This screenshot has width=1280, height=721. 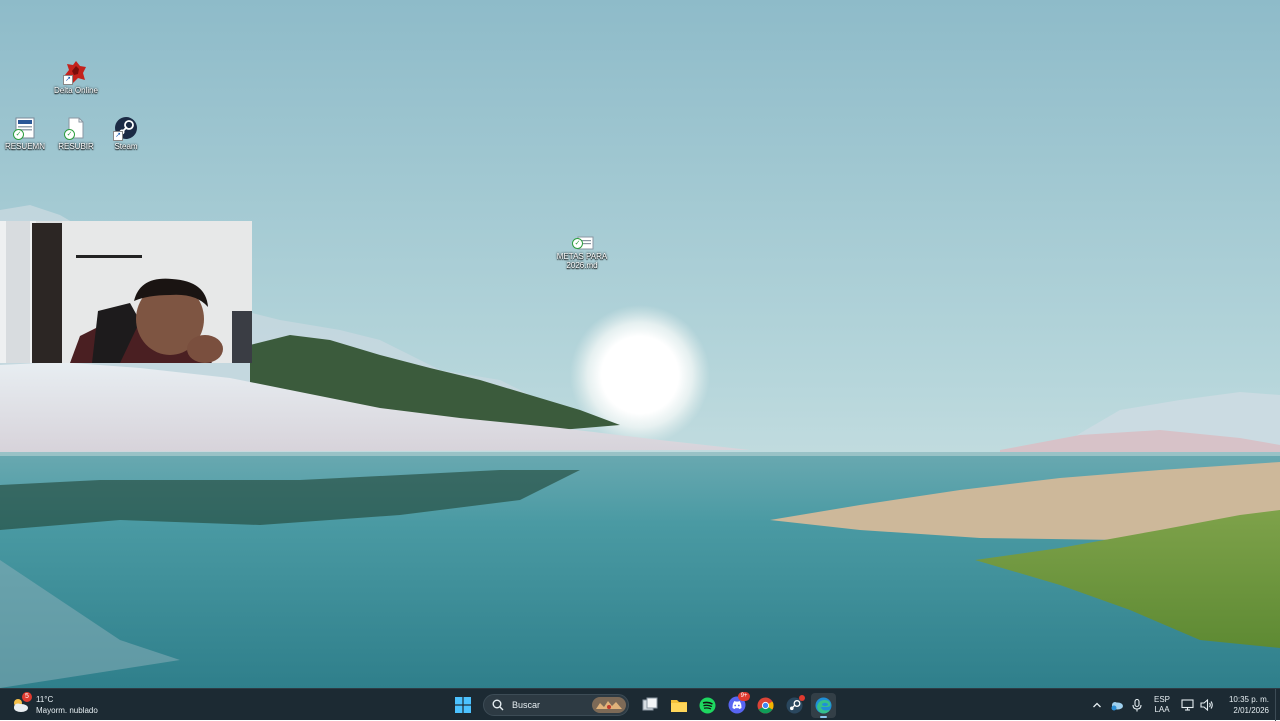 What do you see at coordinates (1251, 710) in the screenshot?
I see `clock-date-text: 2/01/2026` at bounding box center [1251, 710].